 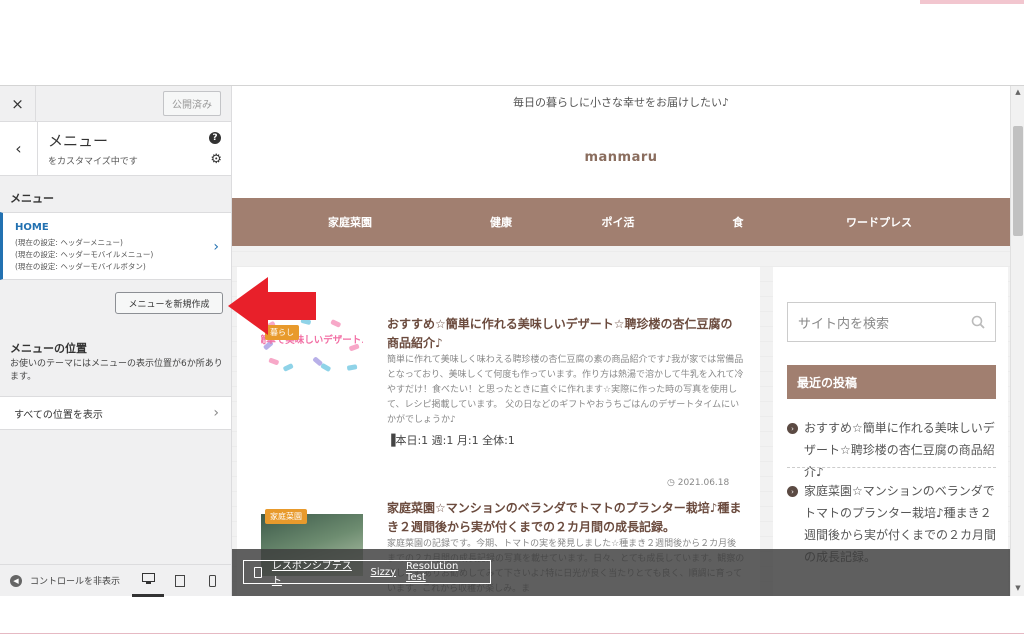 What do you see at coordinates (84, 254) in the screenshot?
I see `menu-location: (現在の設定: ヘッダーモバイルメニュー)` at bounding box center [84, 254].